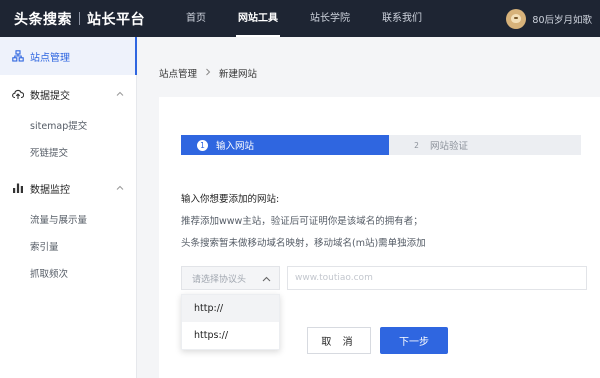  What do you see at coordinates (303, 243) in the screenshot?
I see `form-hint-mobile: 头条搜索暂未做移动域名映射，移动域名(m站)需单独添加` at bounding box center [303, 243].